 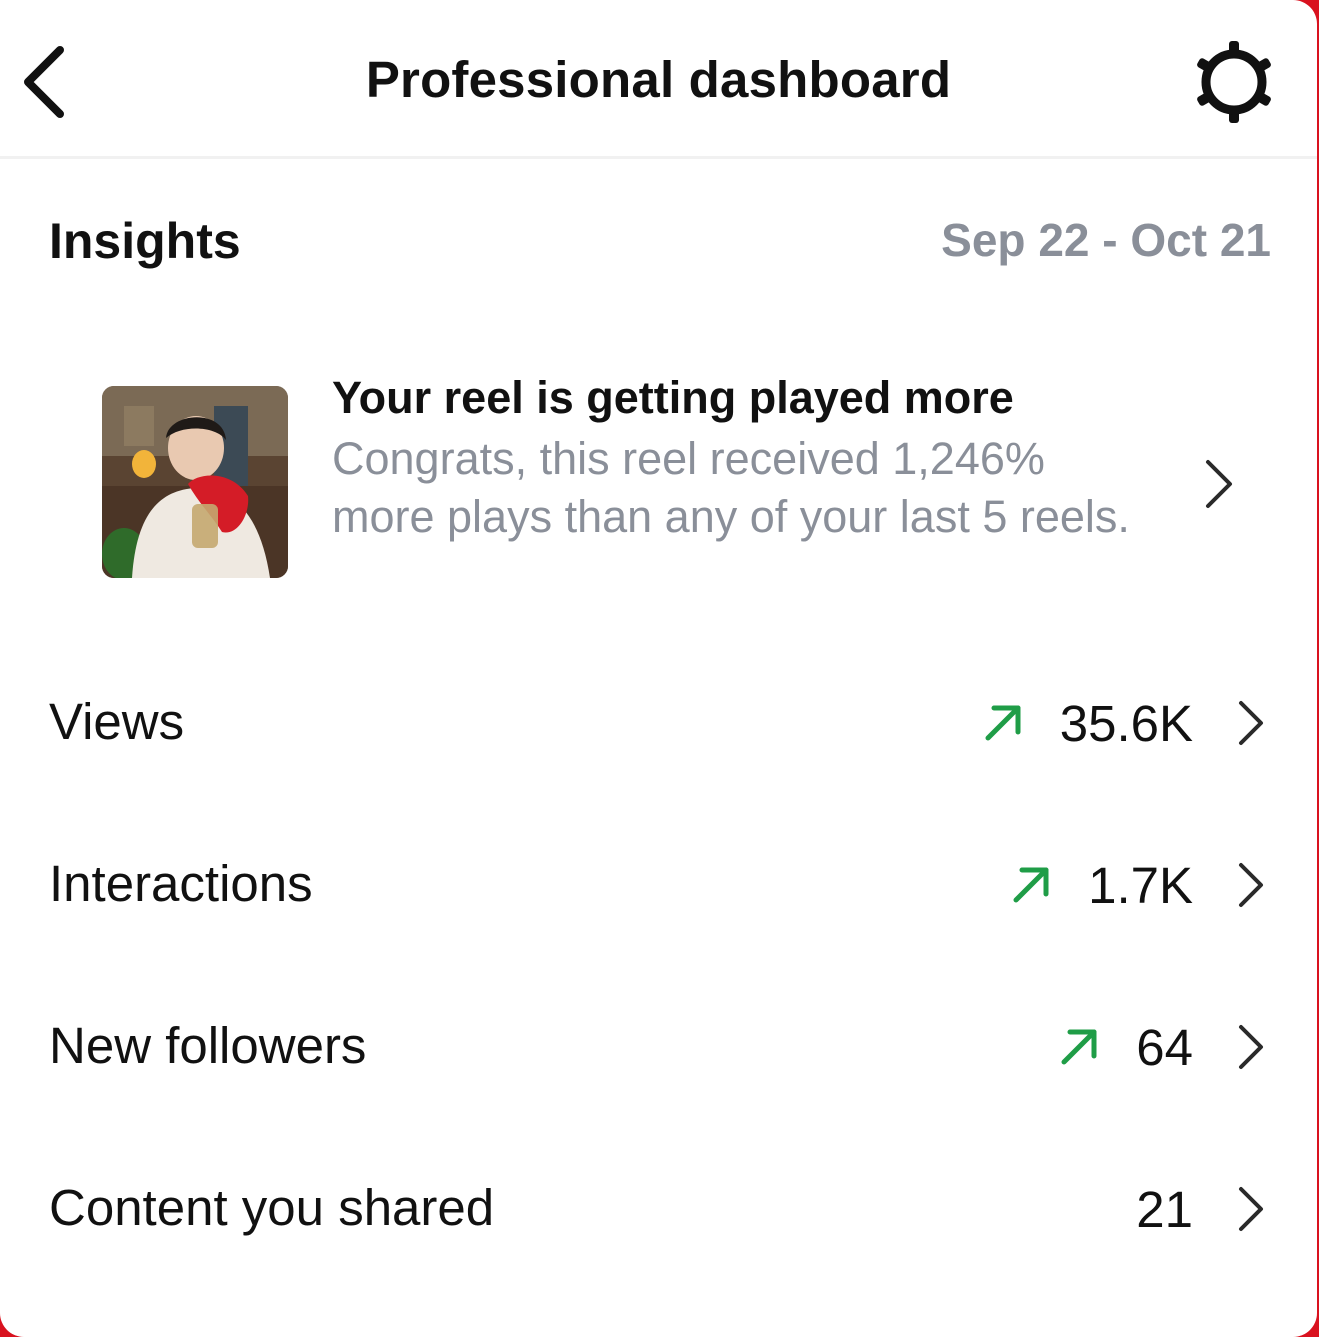 I want to click on metric-label: Interactions, so click(x=181, y=883).